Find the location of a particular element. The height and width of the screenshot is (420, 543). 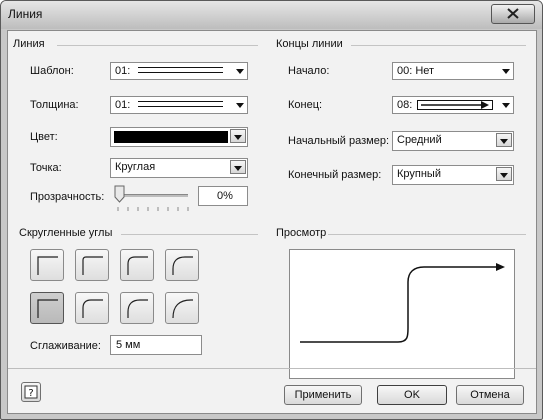

pattern-label: Шаблон: is located at coordinates (52, 71).